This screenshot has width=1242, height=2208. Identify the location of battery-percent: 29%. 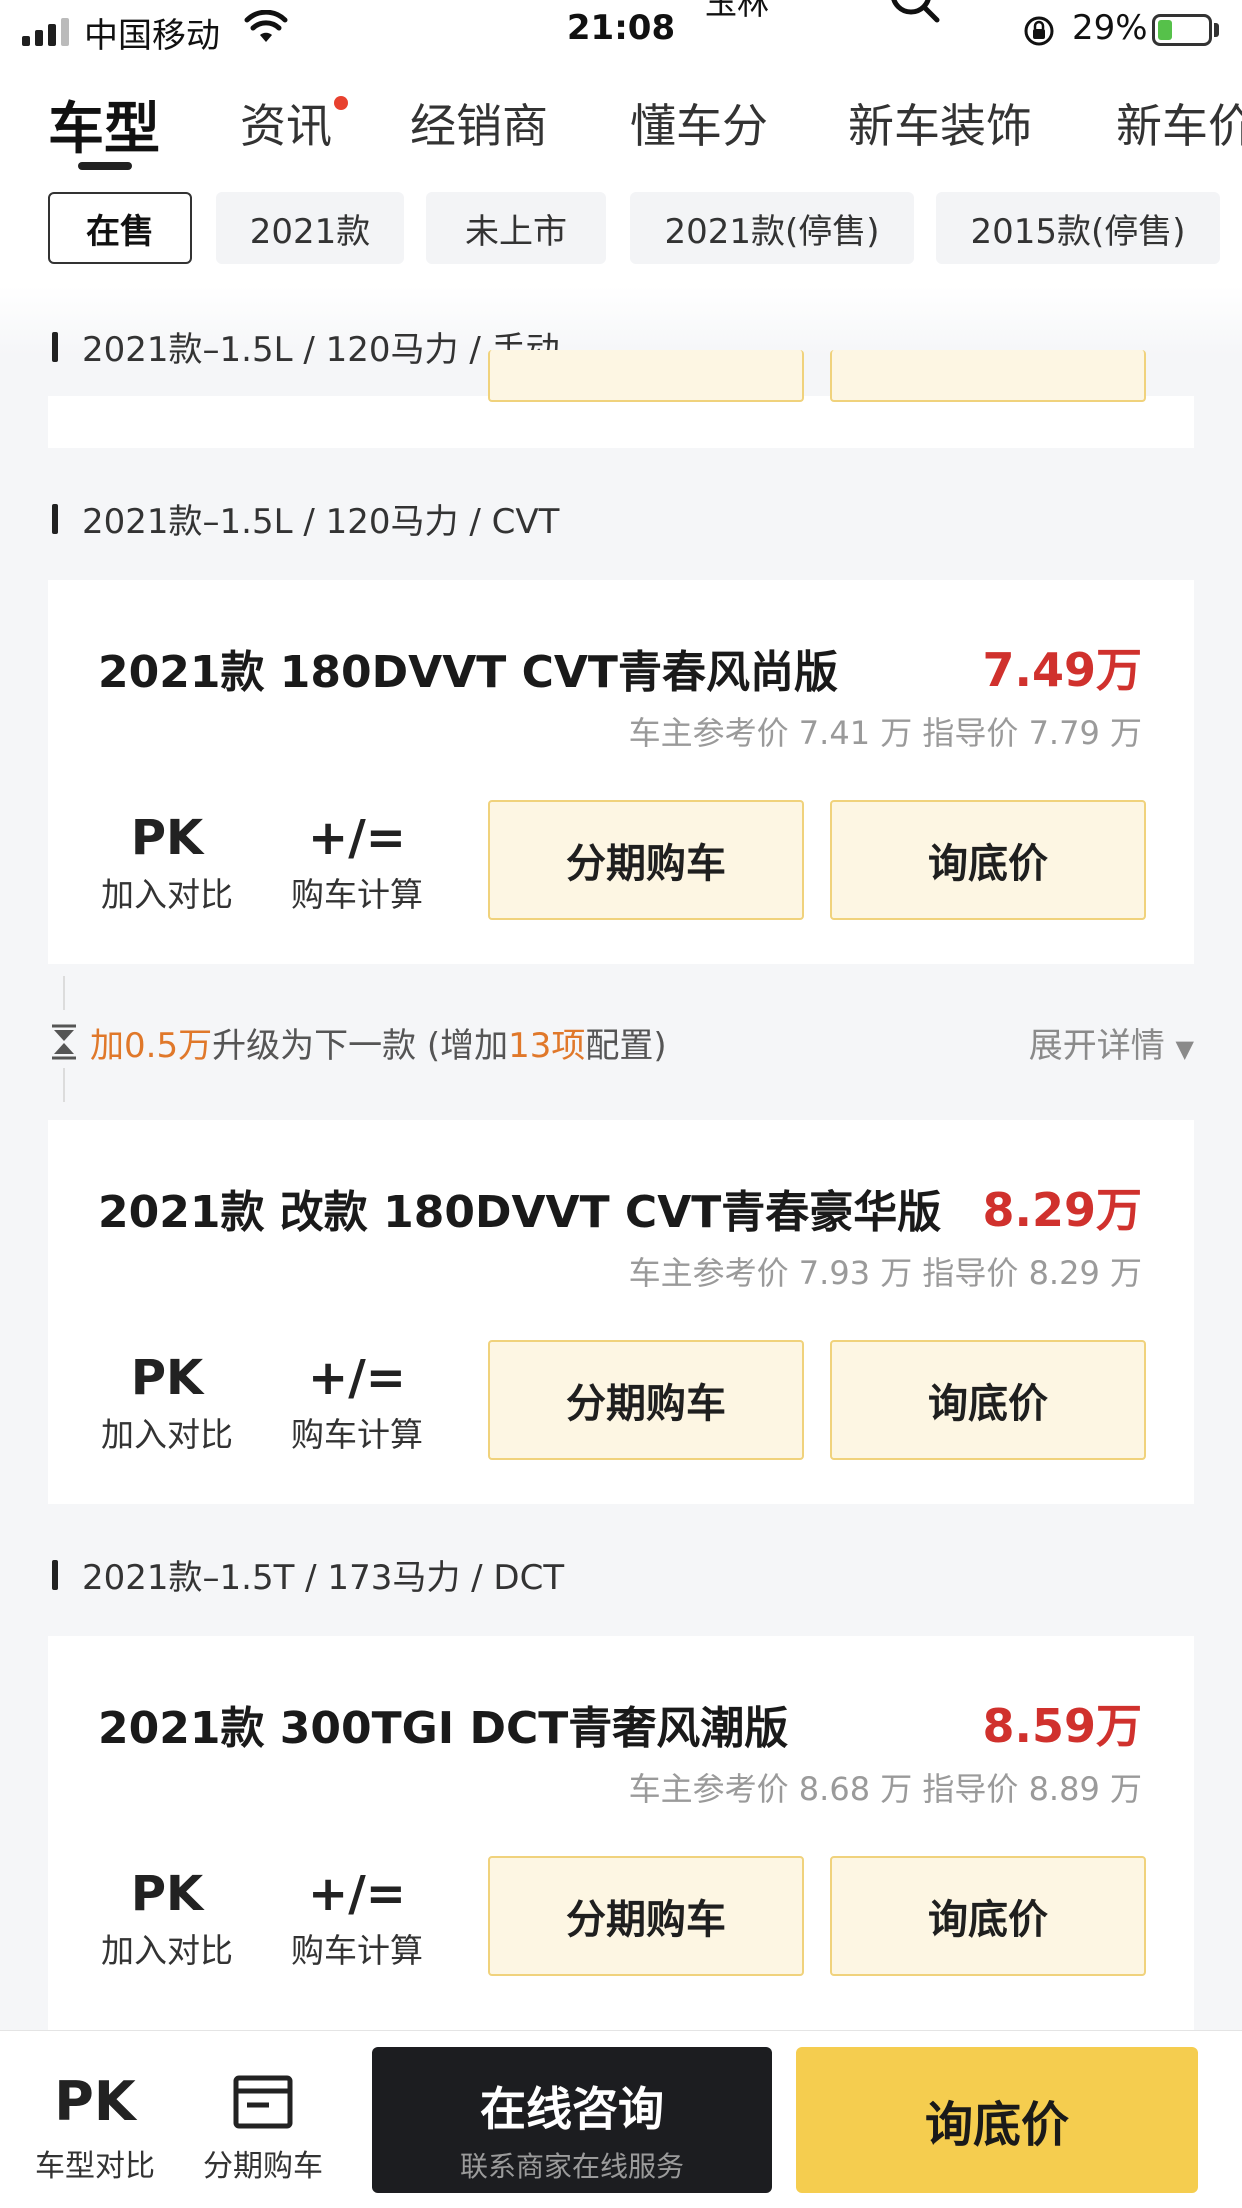
(1110, 28).